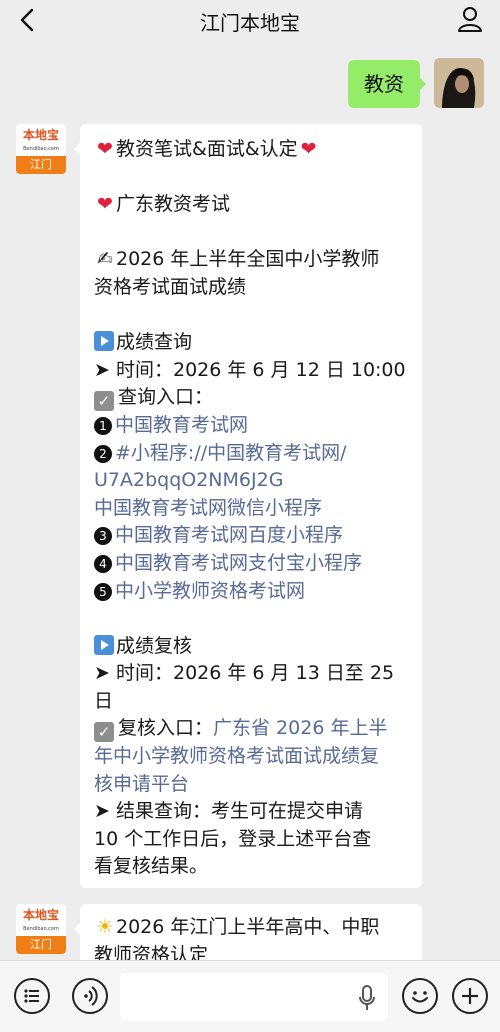 The image size is (500, 1032). I want to click on voice-button, so click(90, 996).